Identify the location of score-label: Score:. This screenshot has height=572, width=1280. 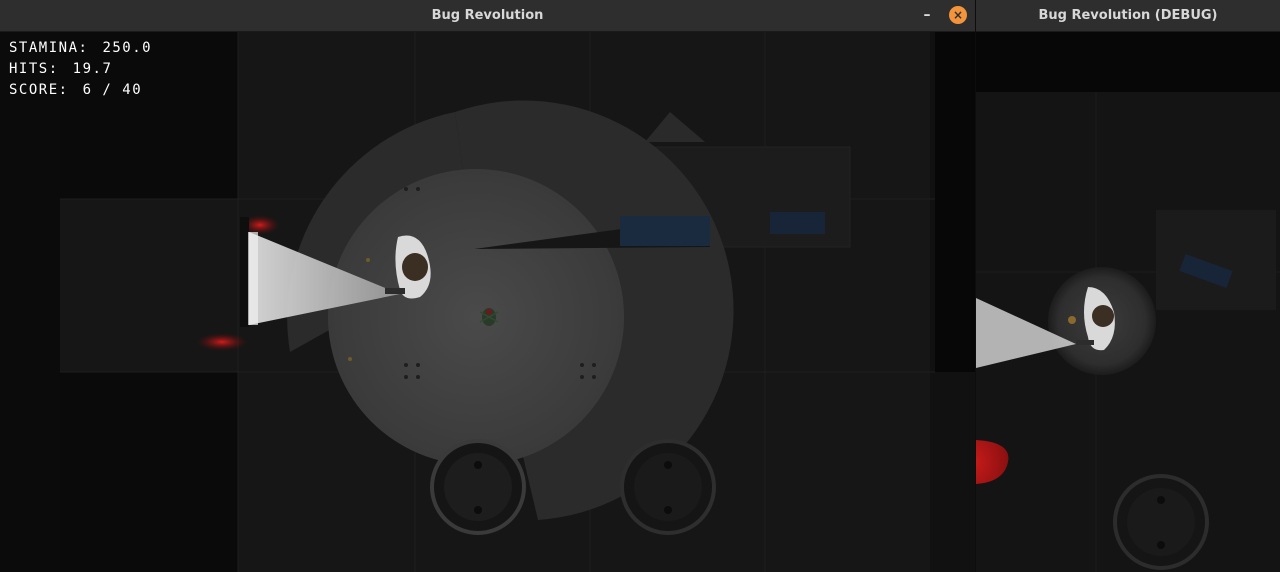
(39, 90).